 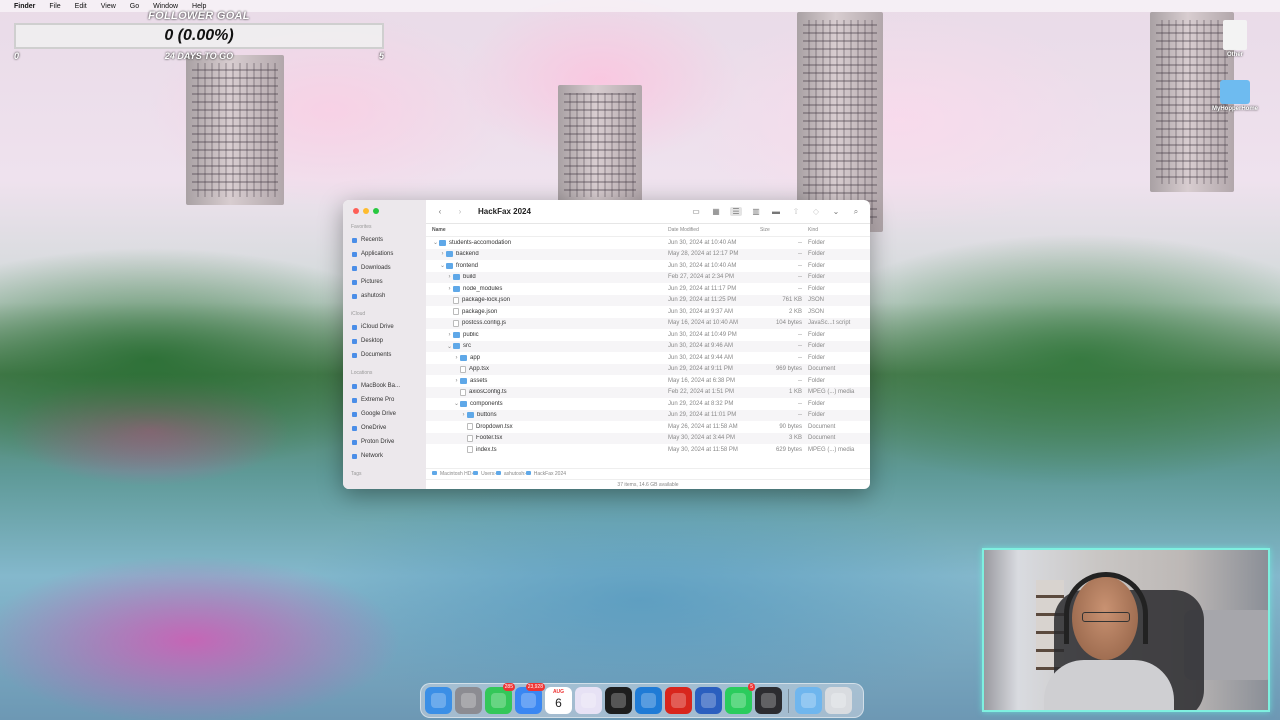 What do you see at coordinates (716, 211) in the screenshot?
I see `icon-view-icon: ▦` at bounding box center [716, 211].